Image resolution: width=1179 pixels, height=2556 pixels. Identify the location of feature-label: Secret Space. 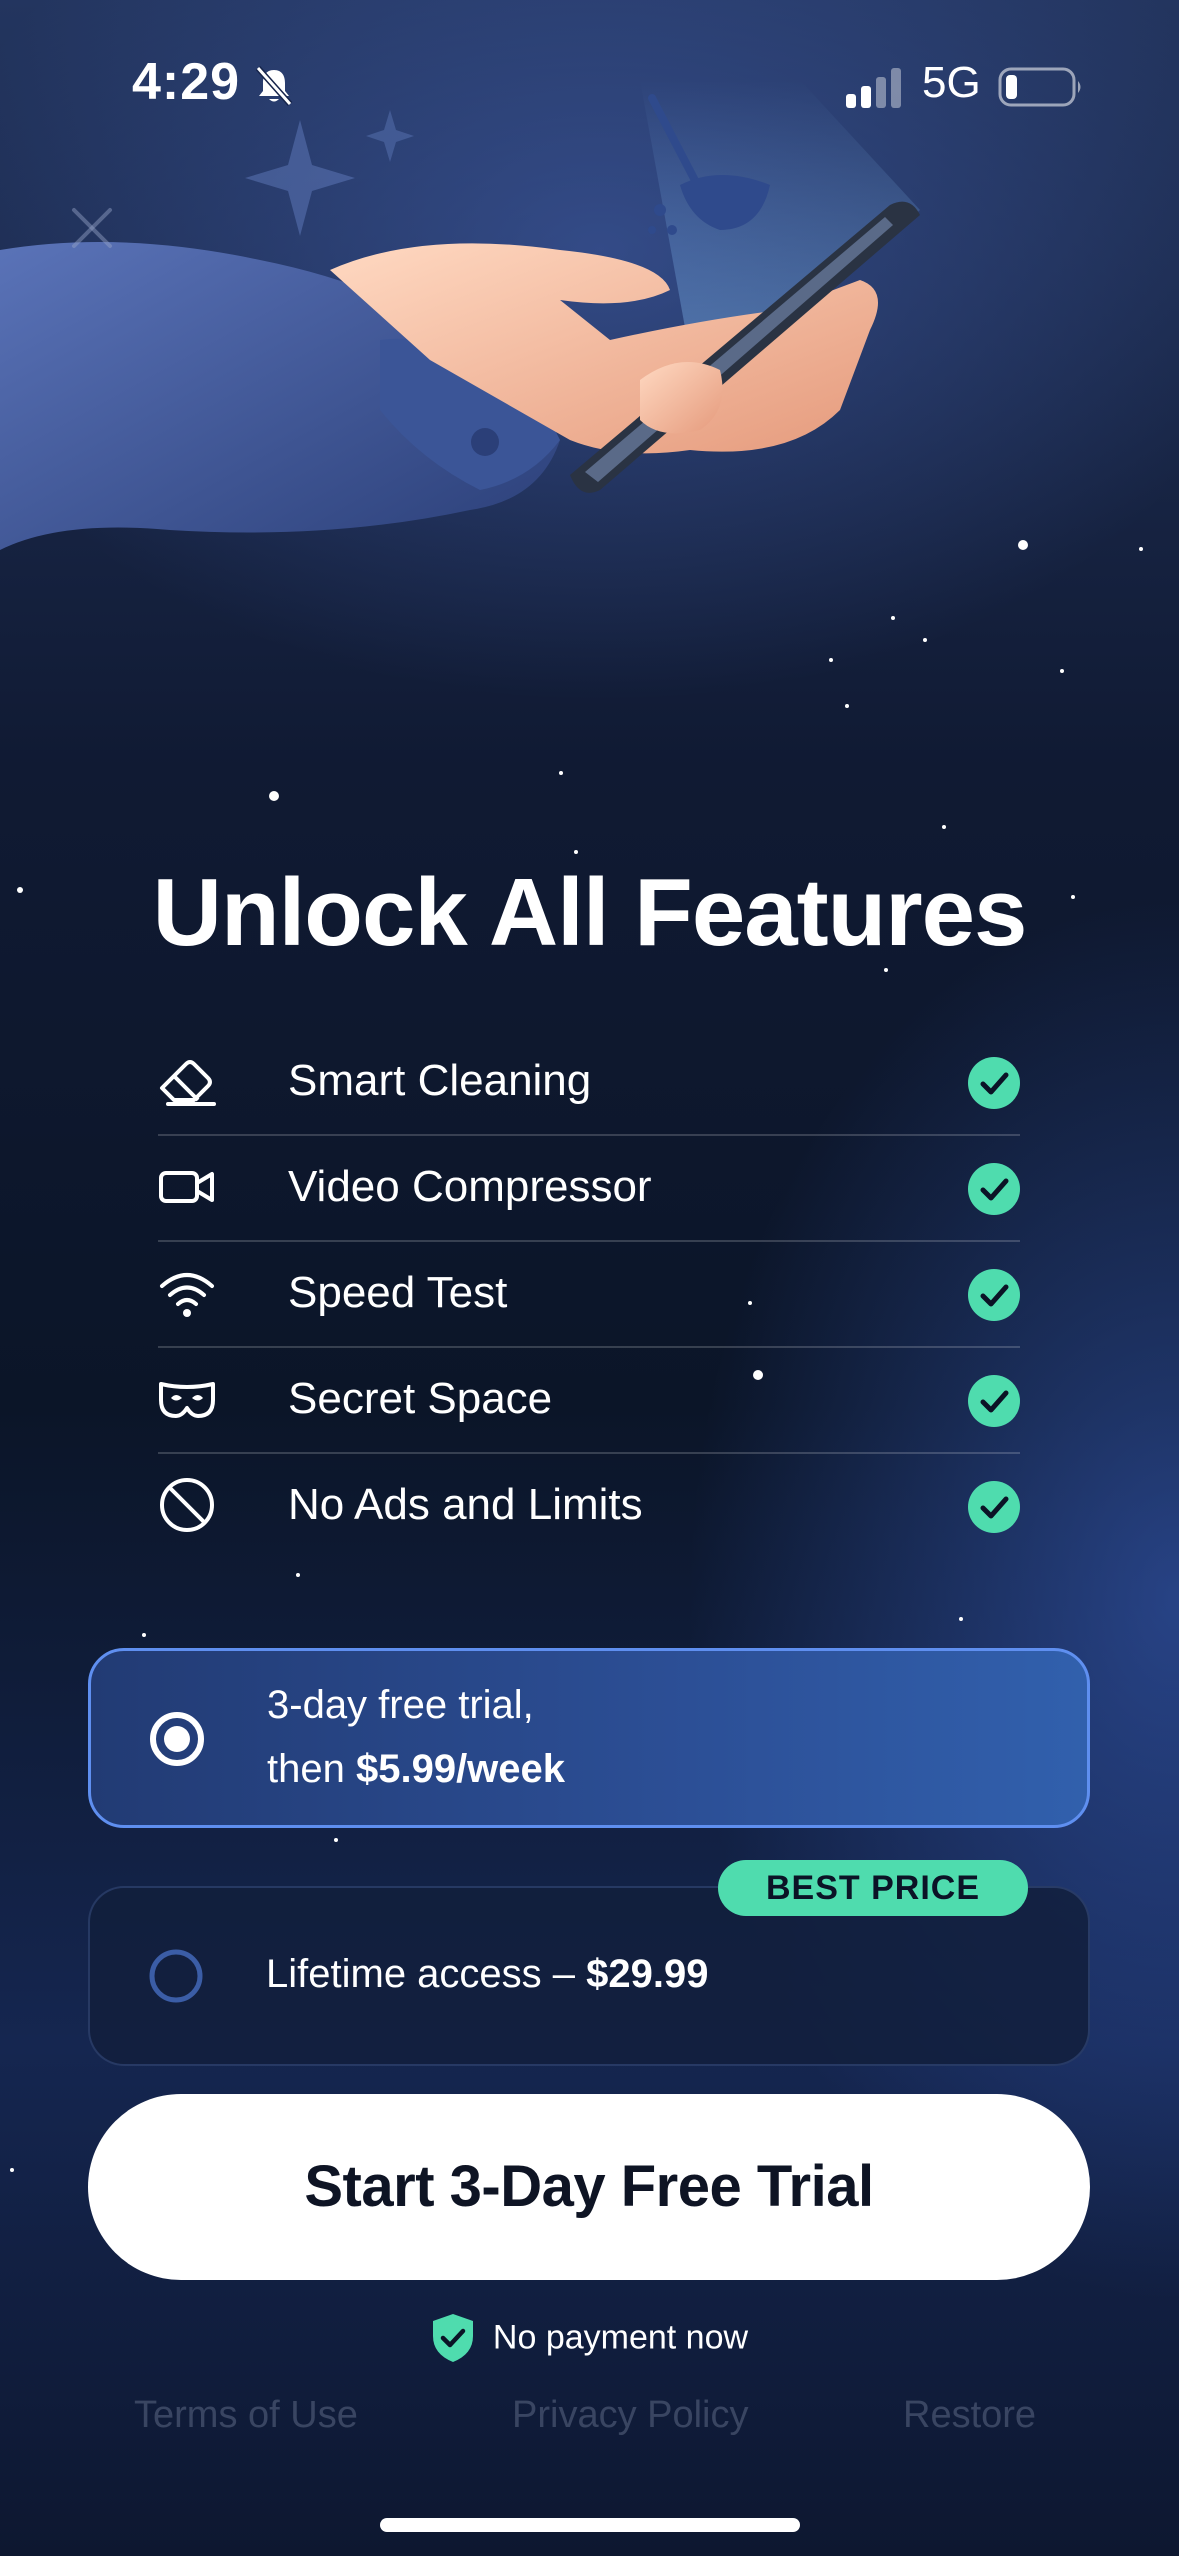
(420, 1398).